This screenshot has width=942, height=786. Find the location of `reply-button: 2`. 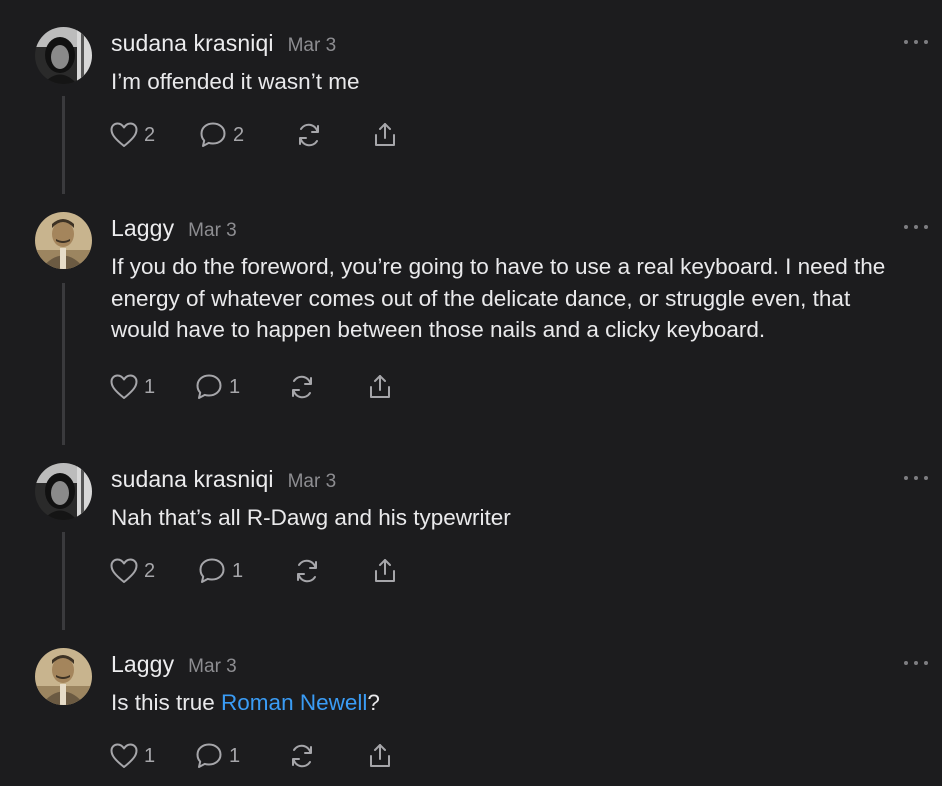

reply-button: 2 is located at coordinates (221, 135).